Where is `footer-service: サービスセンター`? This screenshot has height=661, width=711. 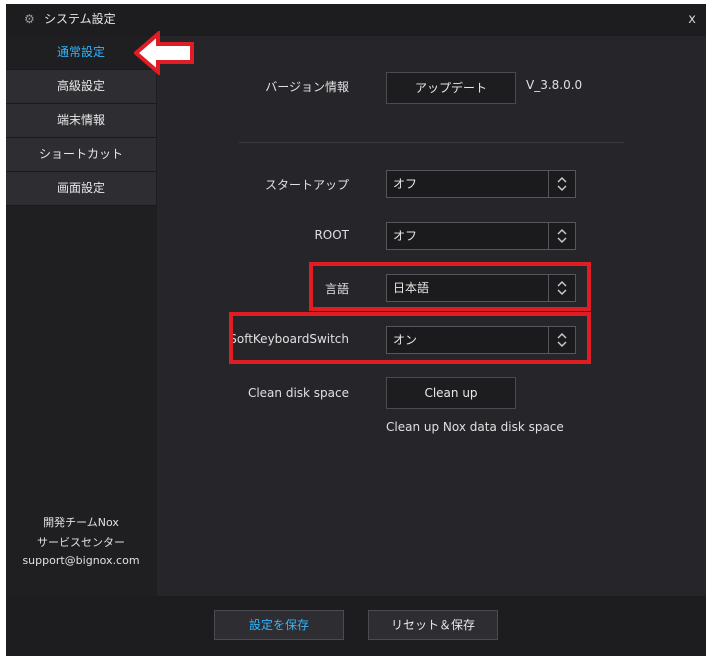
footer-service: サービスセンター is located at coordinates (81, 542).